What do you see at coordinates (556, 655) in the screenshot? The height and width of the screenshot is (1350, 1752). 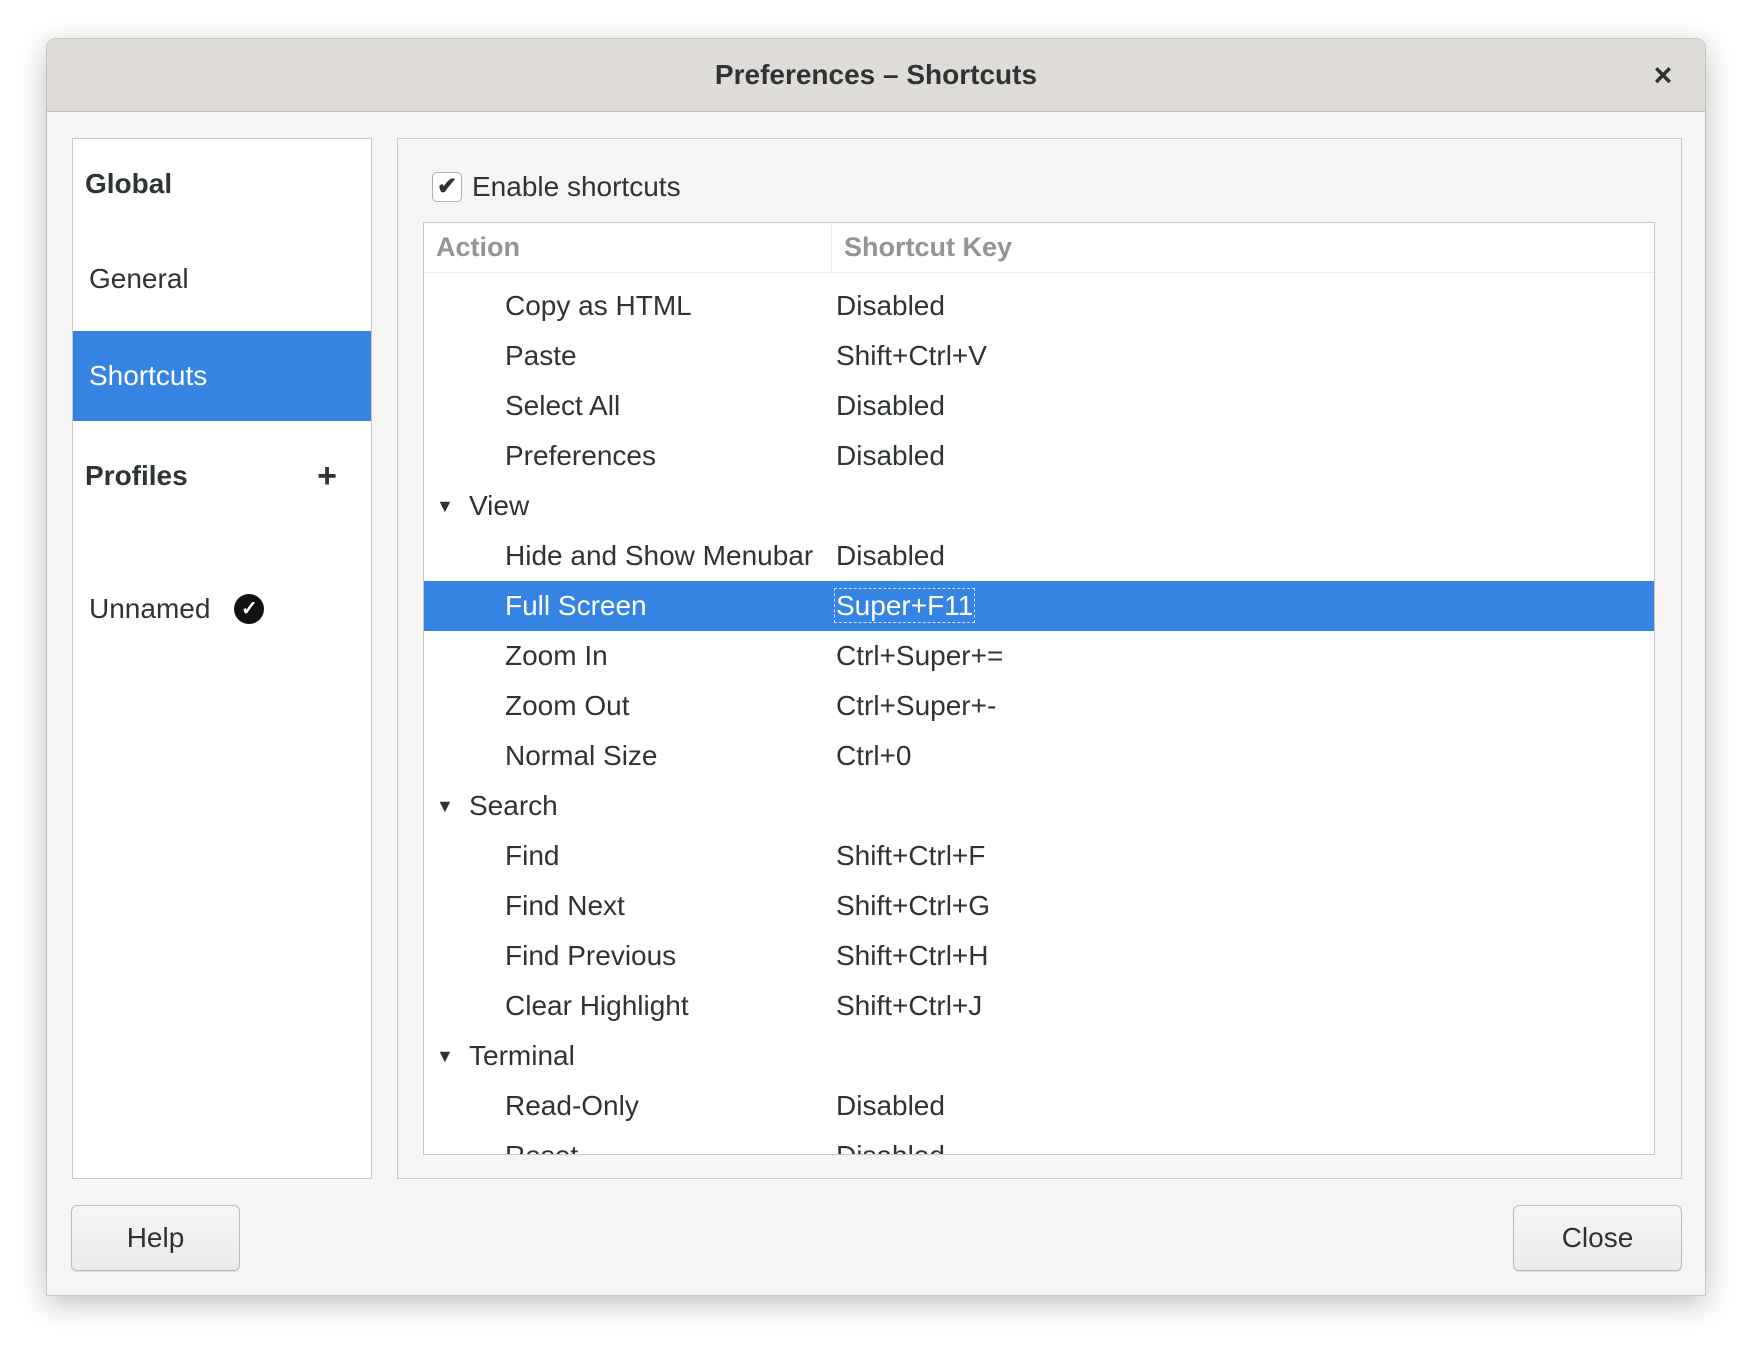 I see `action-cell: Zoom In` at bounding box center [556, 655].